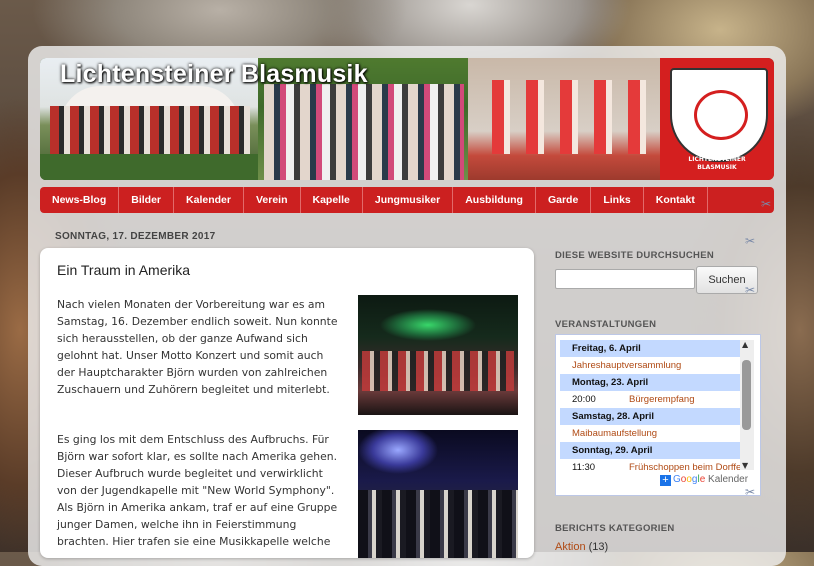 This screenshot has width=814, height=566. I want to click on calendar-footer-label: Kalender, so click(728, 479).